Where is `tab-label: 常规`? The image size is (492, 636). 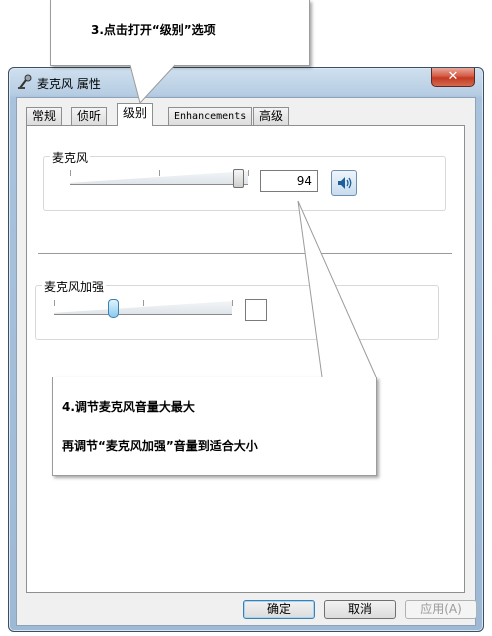
tab-label: 常规 is located at coordinates (44, 116).